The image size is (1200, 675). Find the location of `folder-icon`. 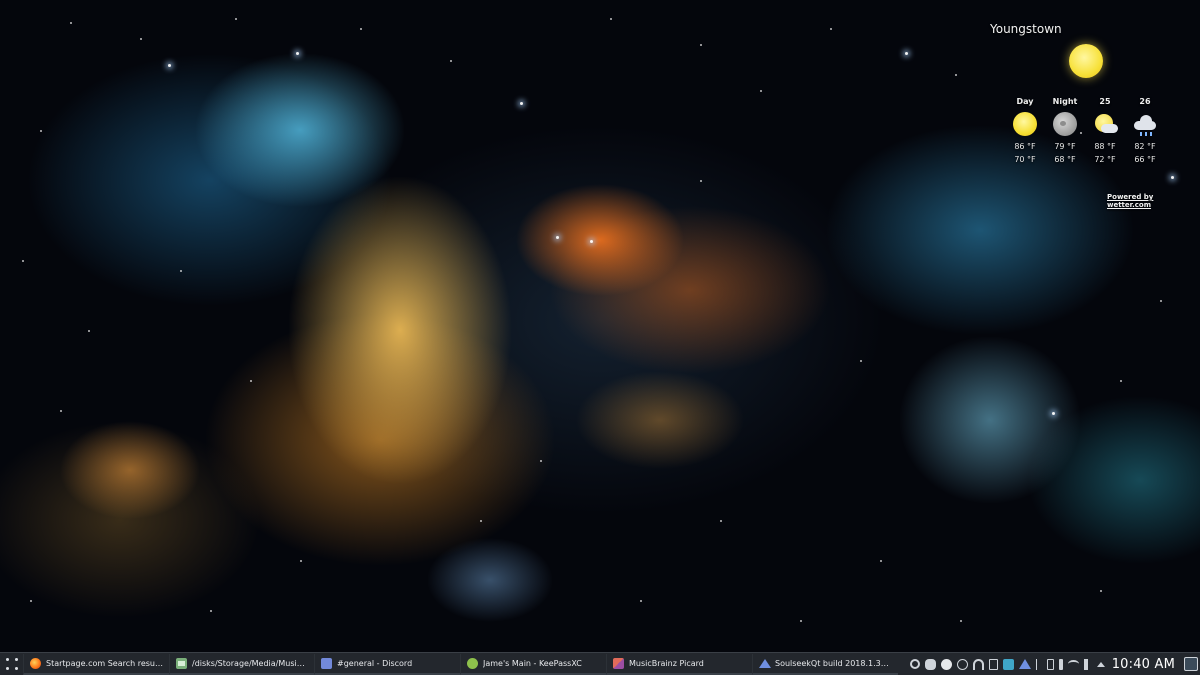

folder-icon is located at coordinates (181, 663).